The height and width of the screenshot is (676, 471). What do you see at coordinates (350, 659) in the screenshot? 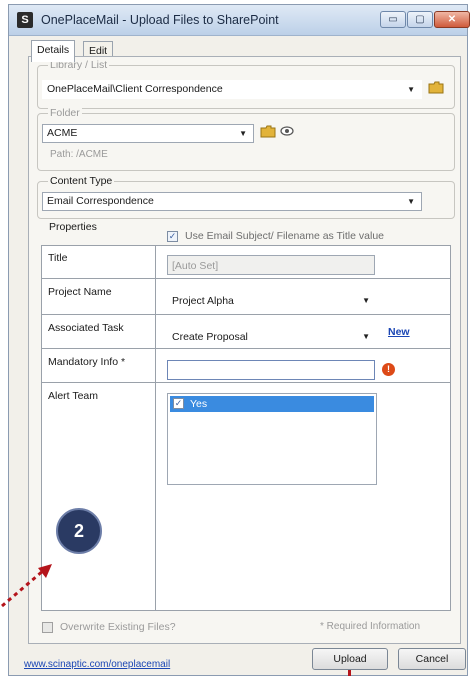
I see `upload-button: Upload` at bounding box center [350, 659].